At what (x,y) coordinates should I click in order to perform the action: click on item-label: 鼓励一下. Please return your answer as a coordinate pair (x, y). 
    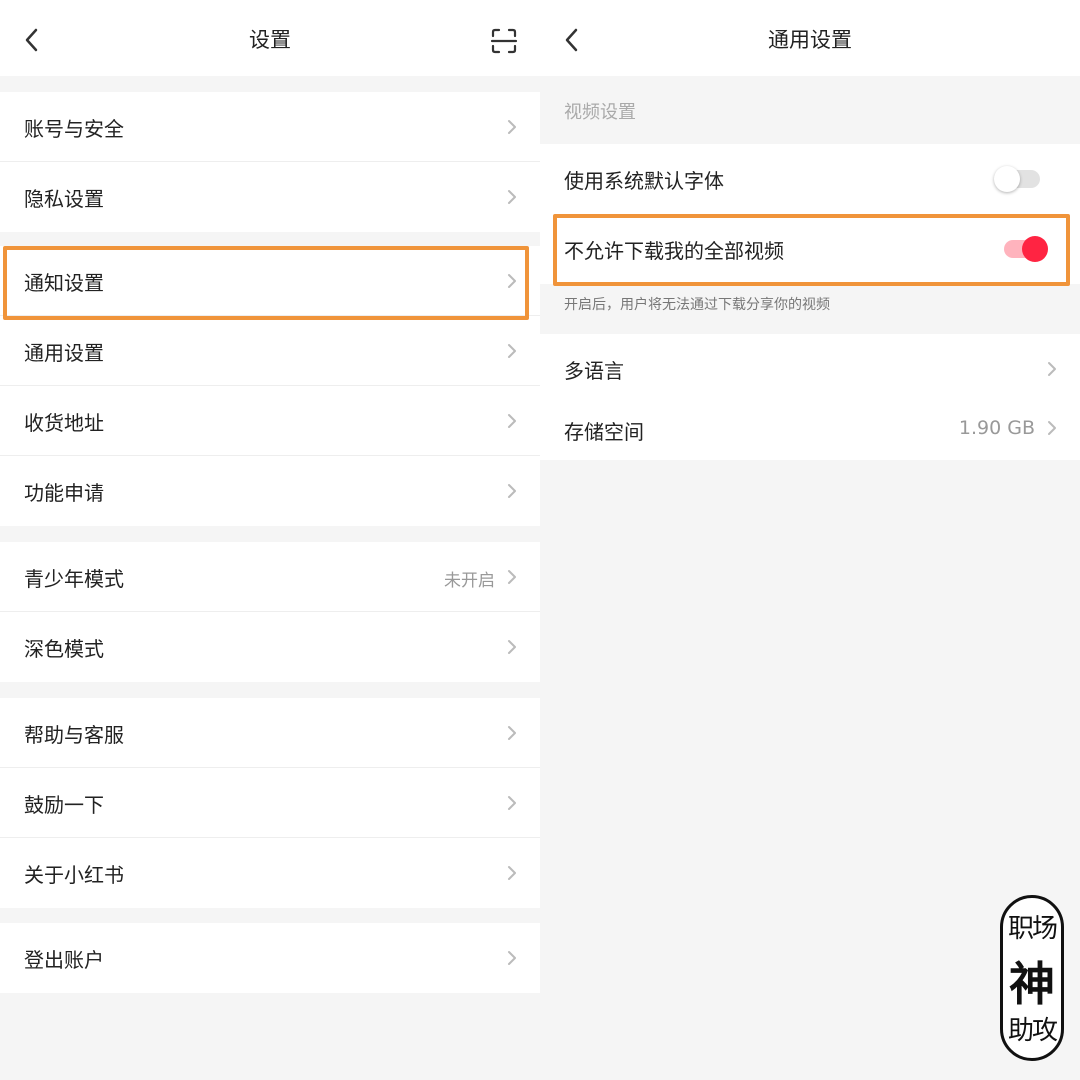
    Looking at the image, I should click on (64, 805).